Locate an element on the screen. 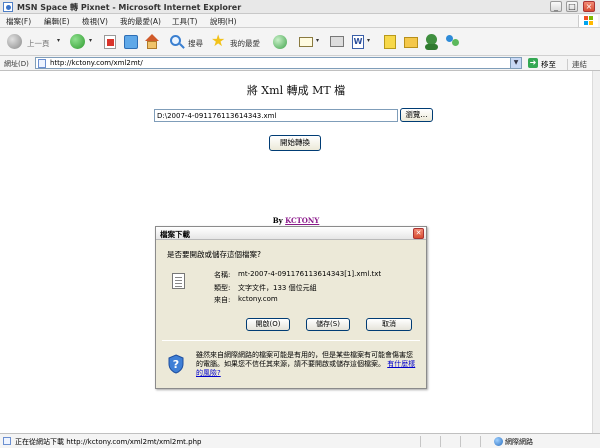 This screenshot has width=600, height=448. refresh-button is located at coordinates (131, 42).